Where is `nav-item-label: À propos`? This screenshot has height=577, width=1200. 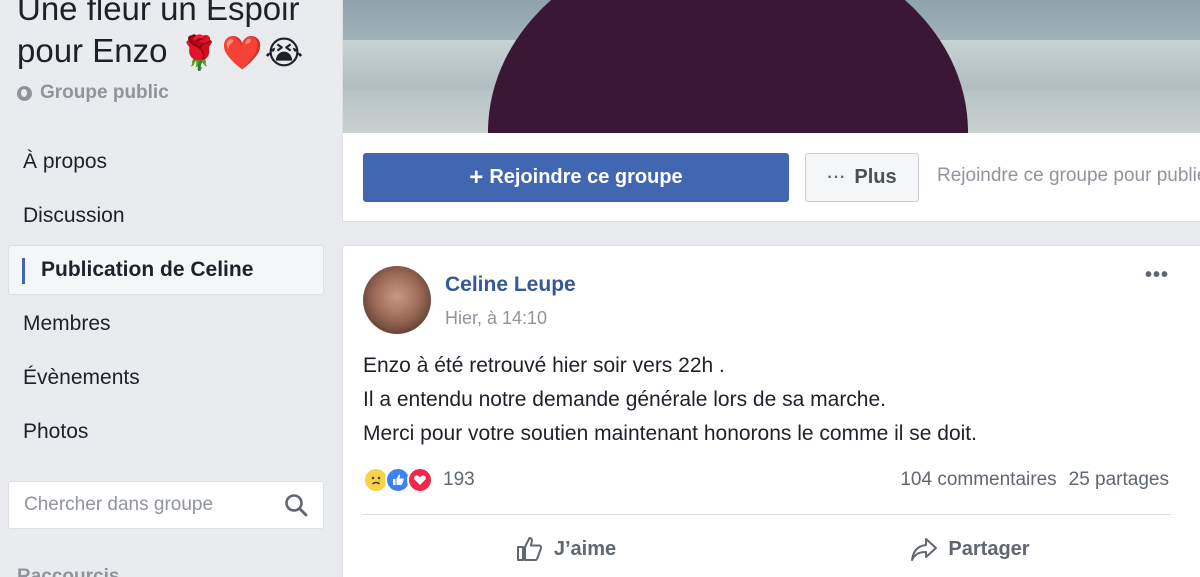 nav-item-label: À propos is located at coordinates (65, 161).